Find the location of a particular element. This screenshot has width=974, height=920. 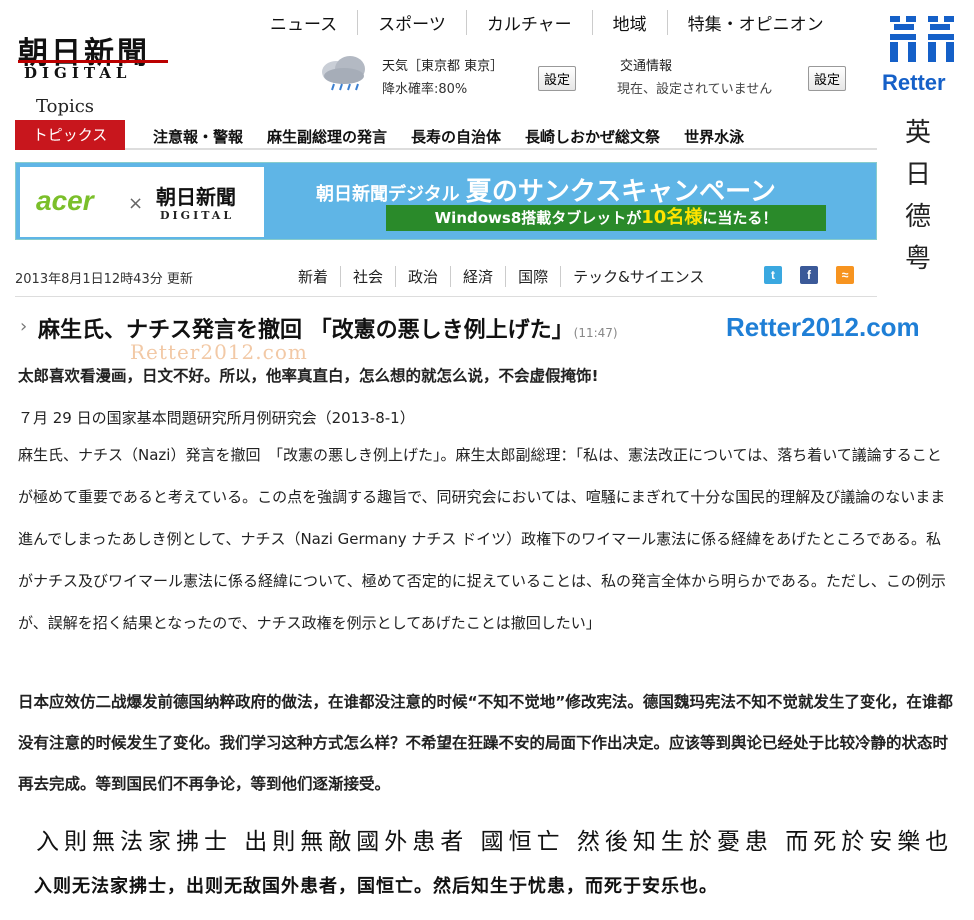

update-timestamp: 2013年8月1日12時43分 更新 is located at coordinates (104, 279).